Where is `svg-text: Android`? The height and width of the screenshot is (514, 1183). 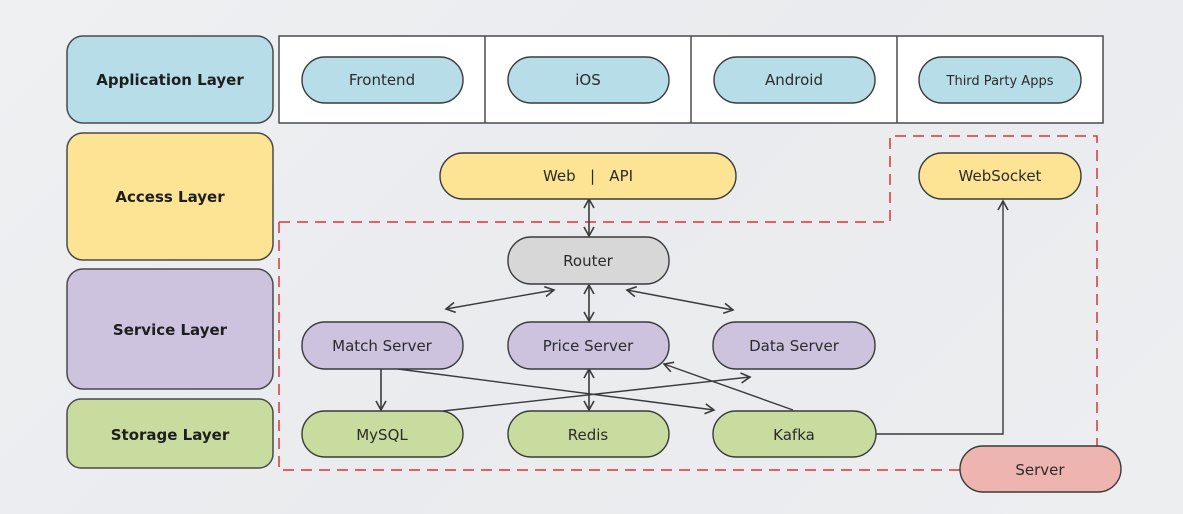 svg-text: Android is located at coordinates (794, 80).